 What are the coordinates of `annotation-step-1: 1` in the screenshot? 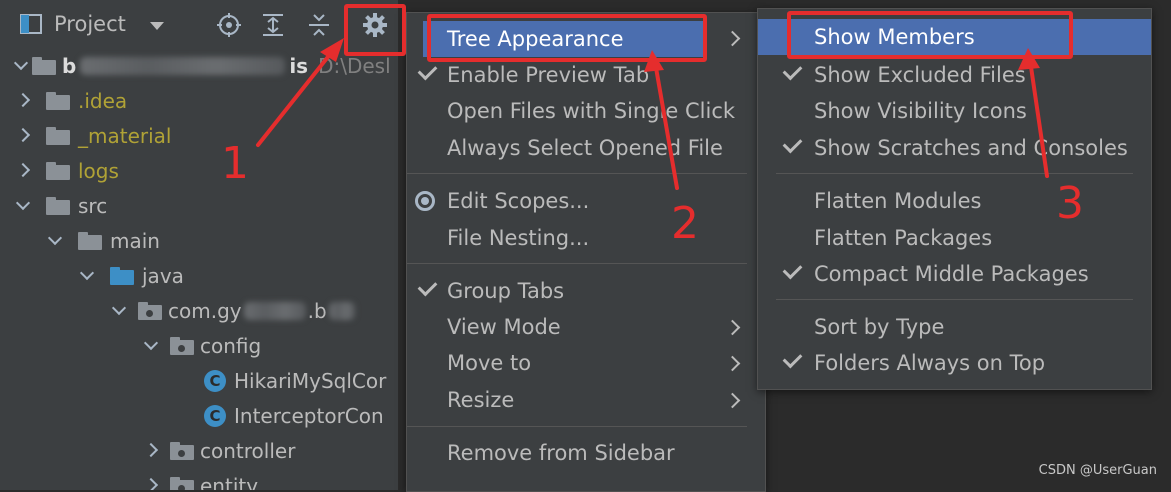 It's located at (235, 163).